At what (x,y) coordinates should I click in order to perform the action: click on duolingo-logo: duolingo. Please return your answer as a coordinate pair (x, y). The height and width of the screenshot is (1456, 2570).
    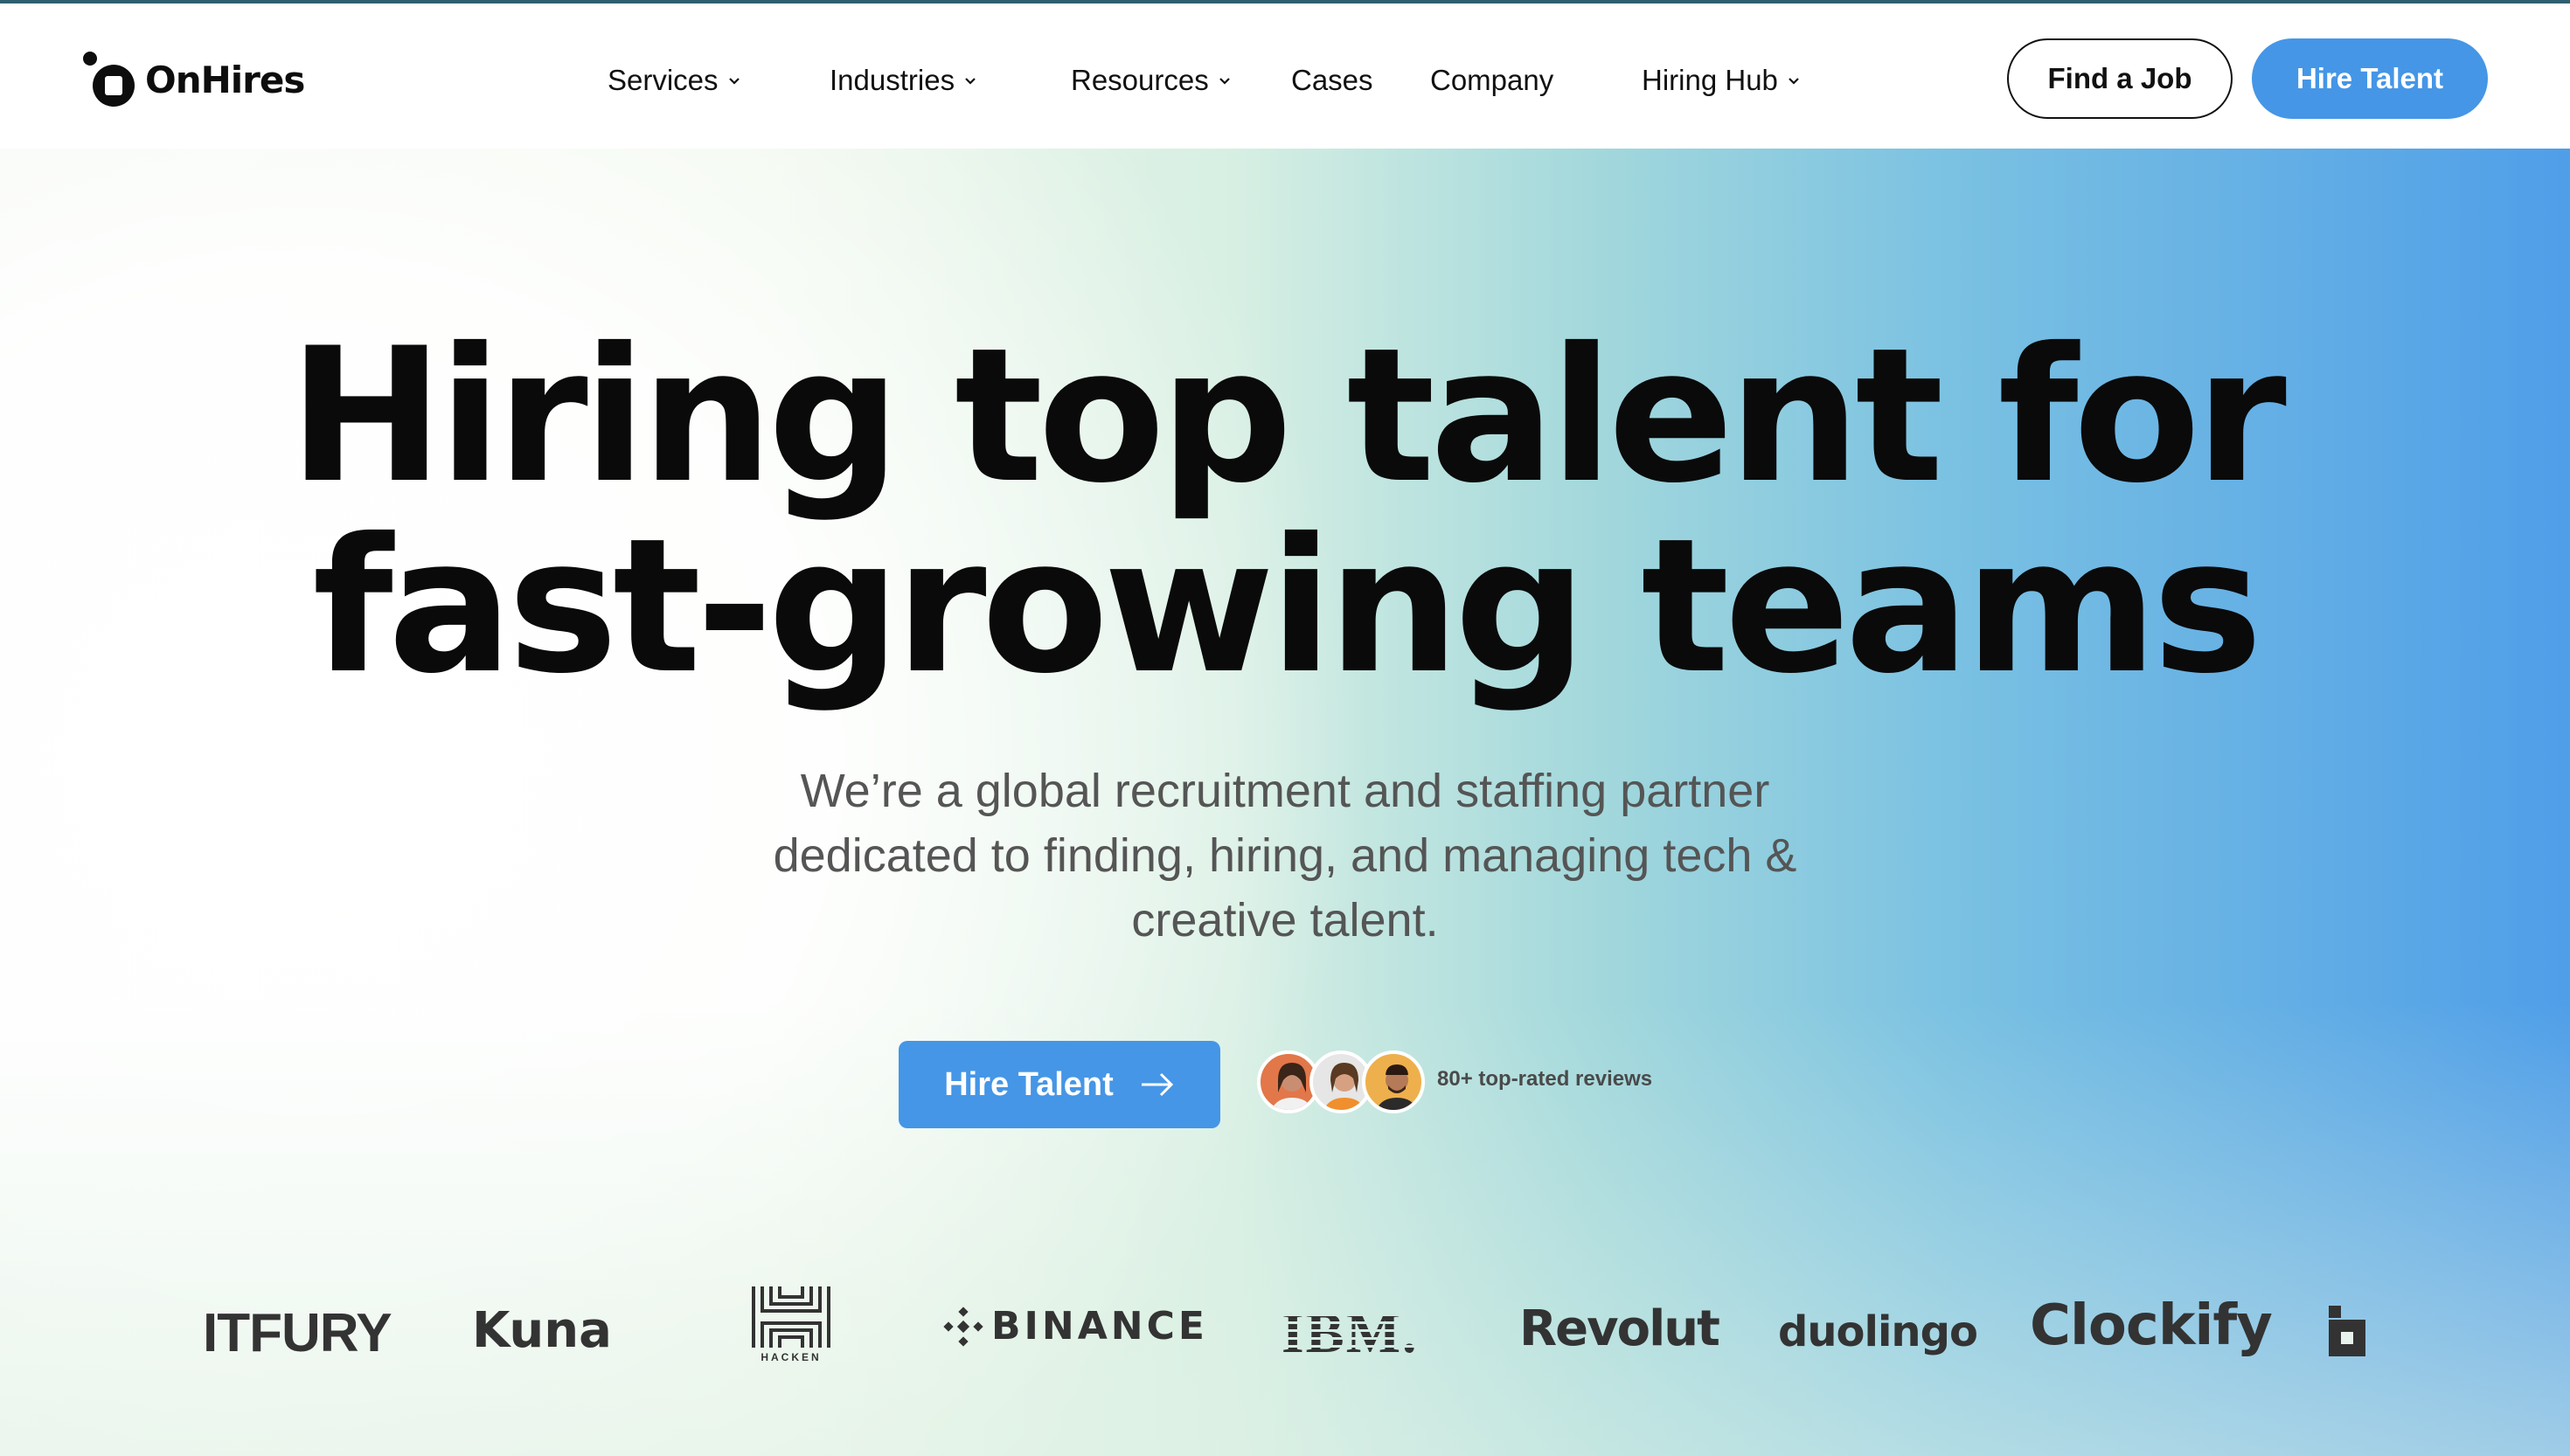
    Looking at the image, I should click on (1878, 1331).